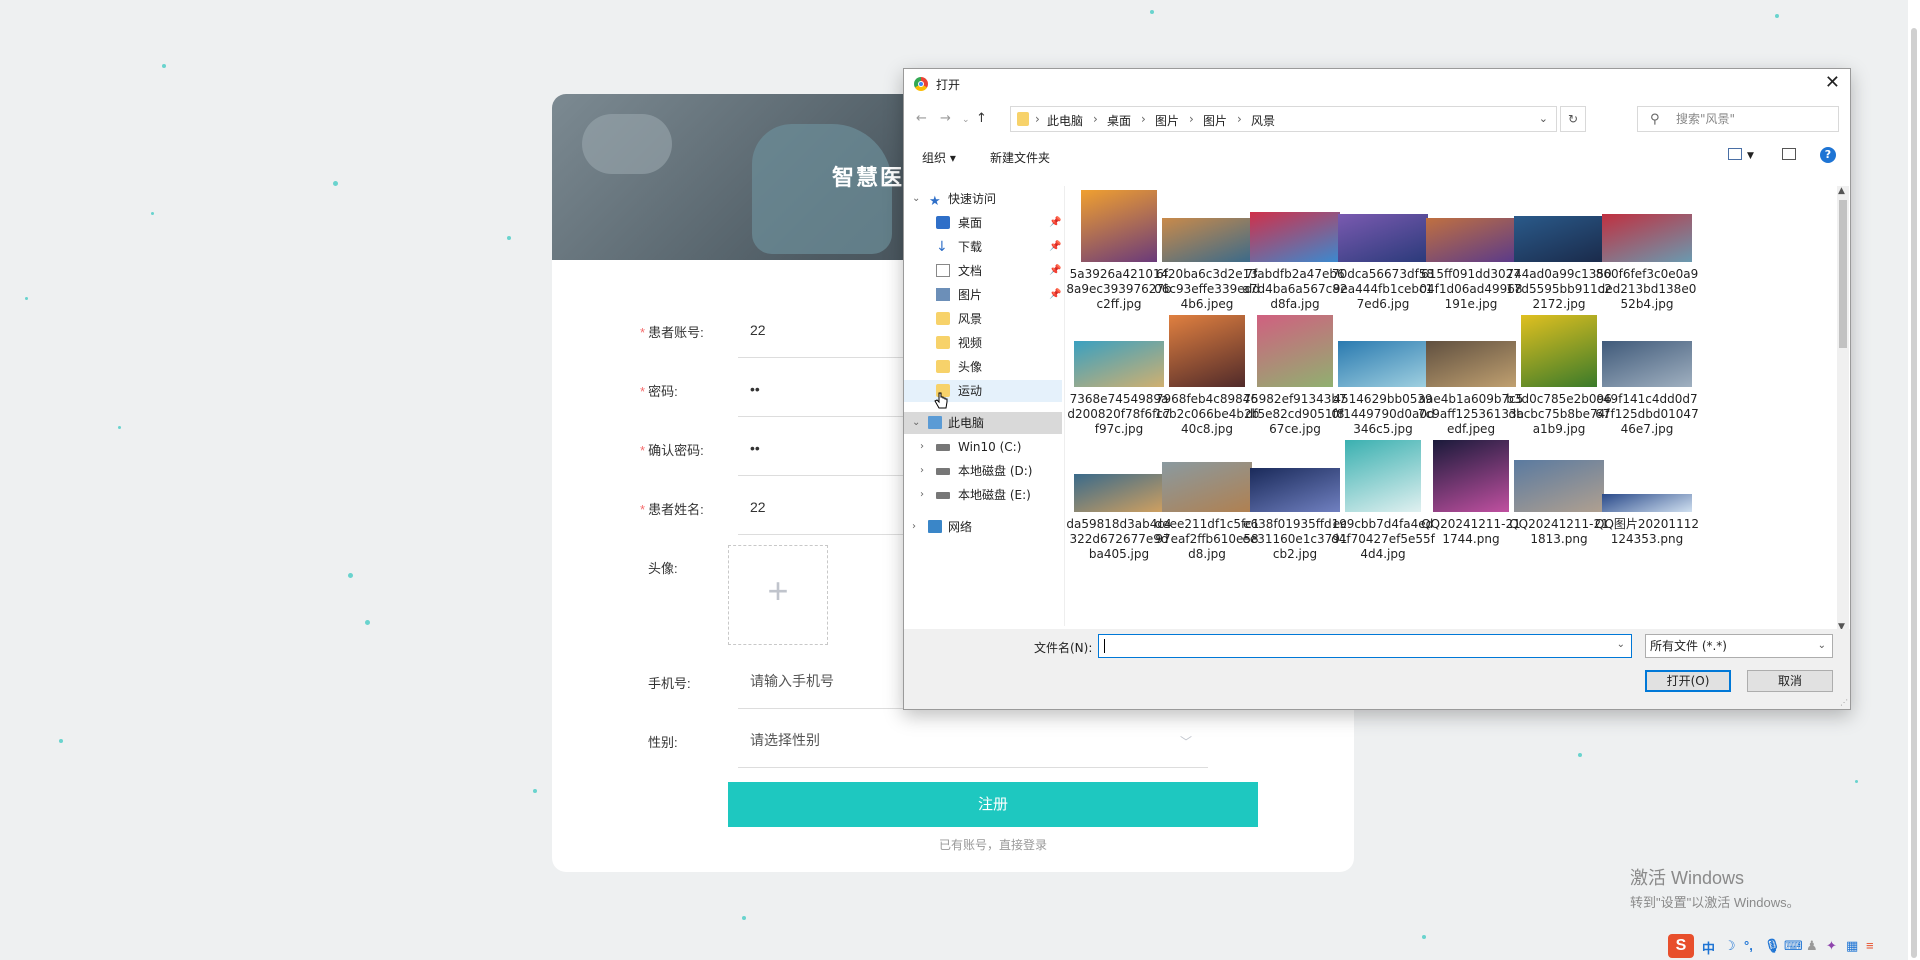 This screenshot has width=1920, height=960. What do you see at coordinates (981, 118) in the screenshot?
I see `up-icon: ↑` at bounding box center [981, 118].